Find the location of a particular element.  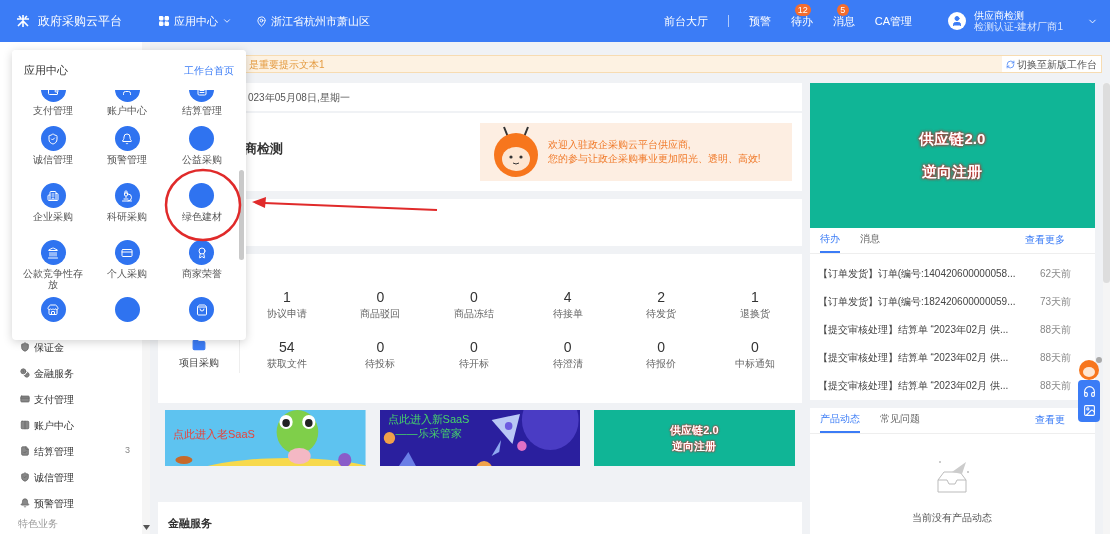

nav-link: 待办 is located at coordinates (801, 20).